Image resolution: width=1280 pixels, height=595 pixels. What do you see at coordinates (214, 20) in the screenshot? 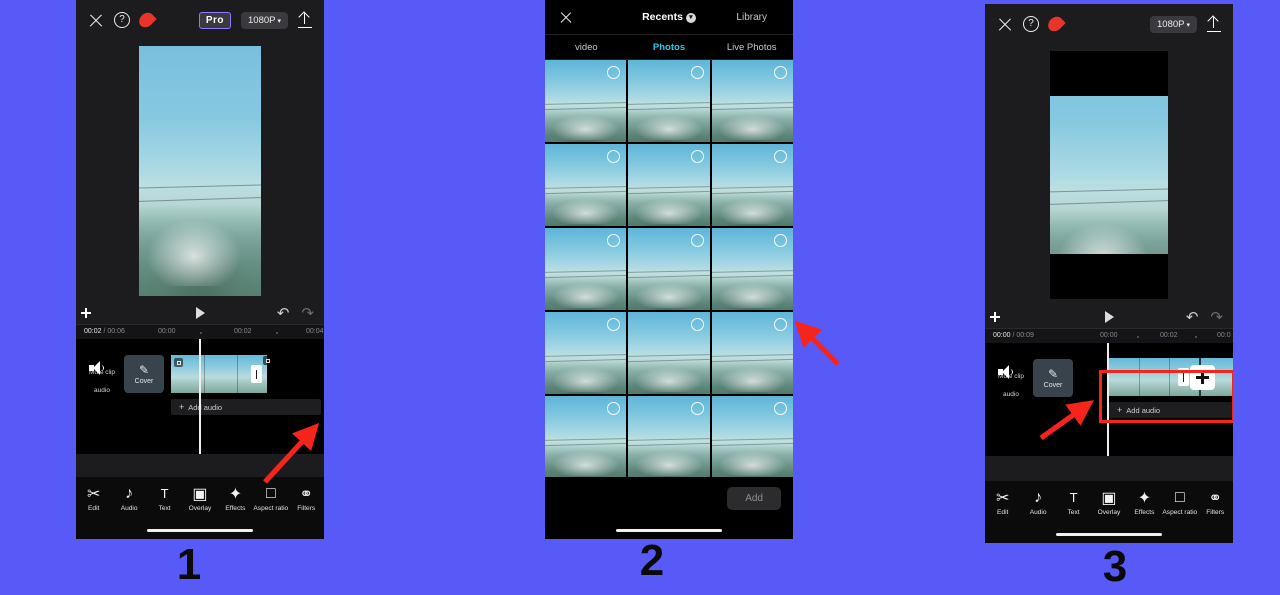
I see `pro-badge: Pro` at bounding box center [214, 20].